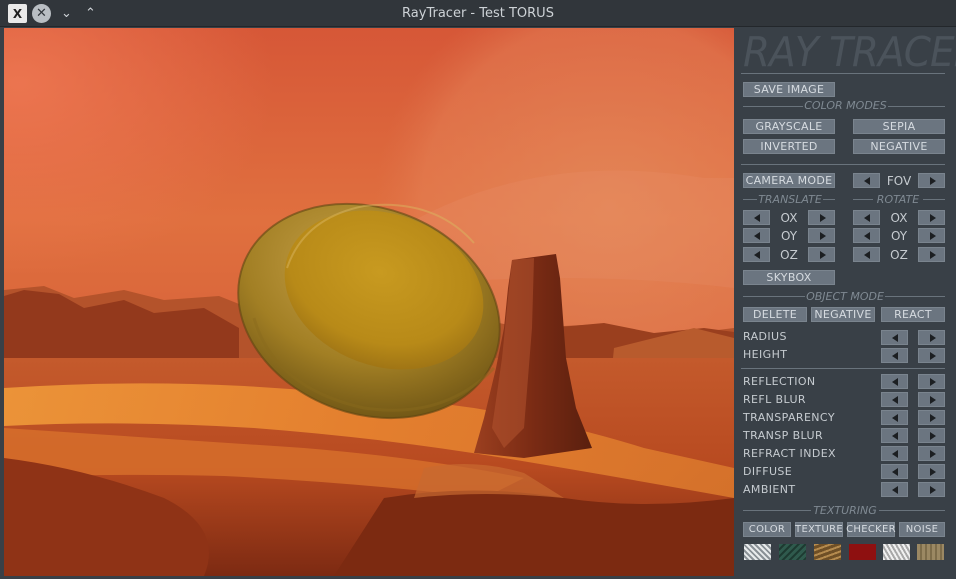 Image resolution: width=956 pixels, height=579 pixels. I want to click on rotate-oy-increase-button, so click(931, 235).